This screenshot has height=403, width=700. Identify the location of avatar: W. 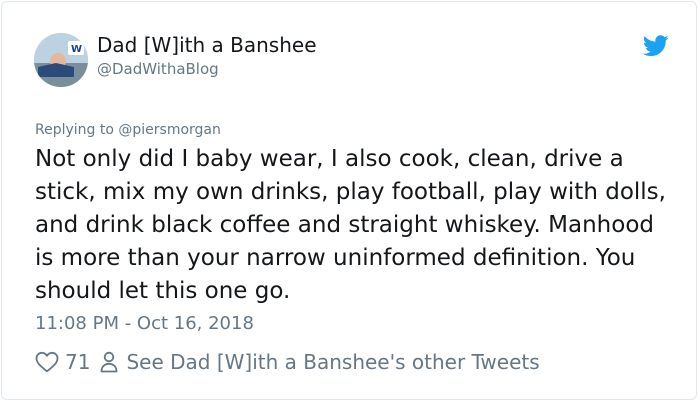
(61, 60).